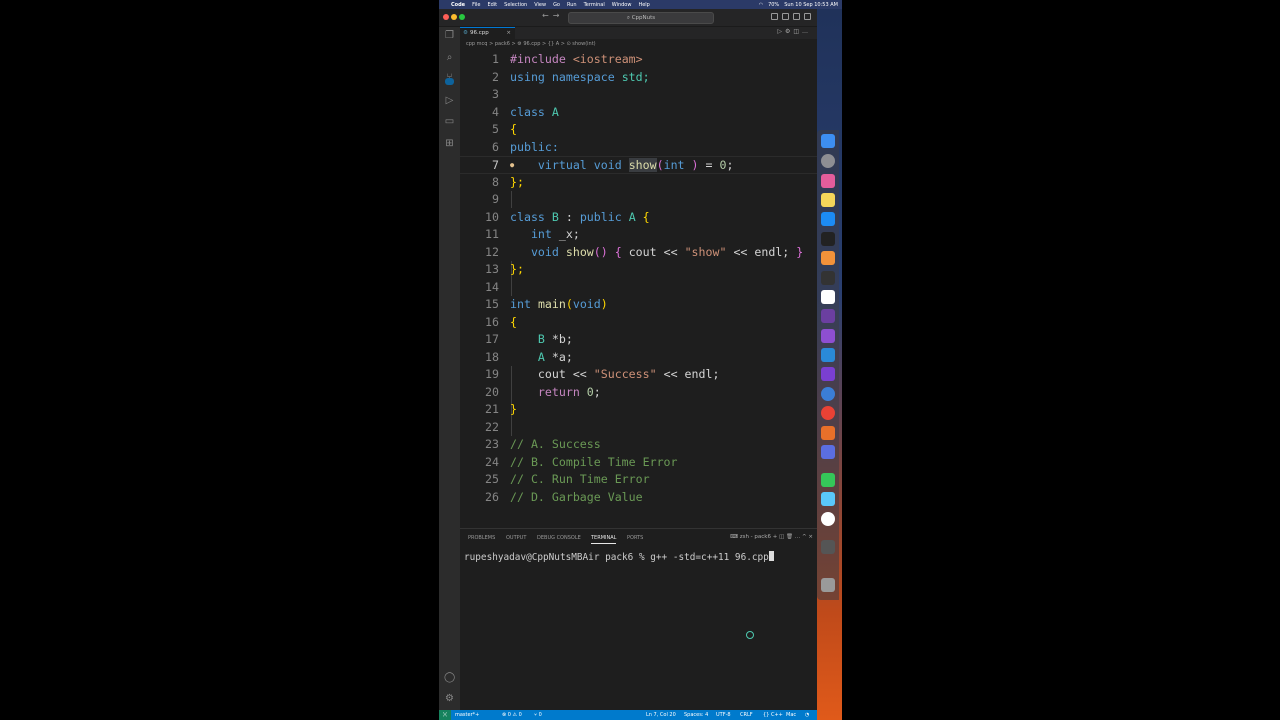 The image size is (1280, 720). What do you see at coordinates (512, 715) in the screenshot?
I see `problems-status: ⊗ 0 ⚠ 0` at bounding box center [512, 715].